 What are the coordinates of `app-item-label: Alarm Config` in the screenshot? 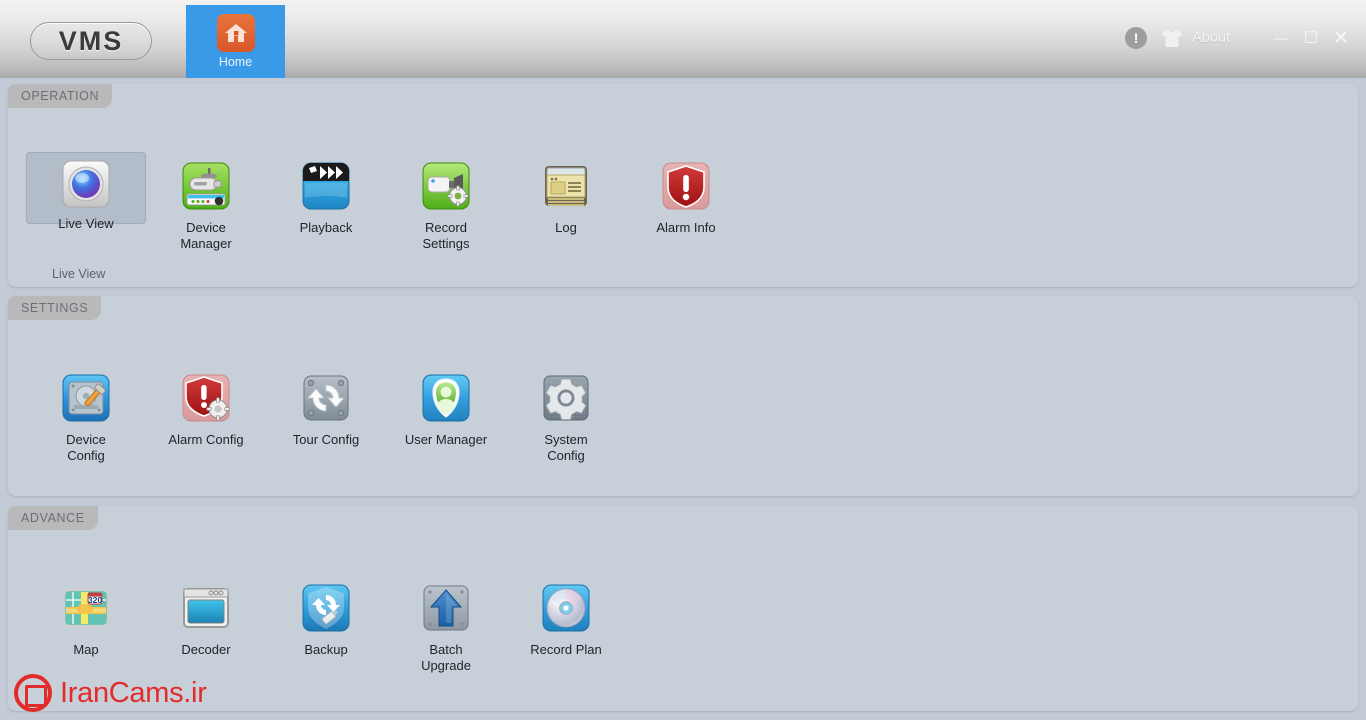 It's located at (206, 439).